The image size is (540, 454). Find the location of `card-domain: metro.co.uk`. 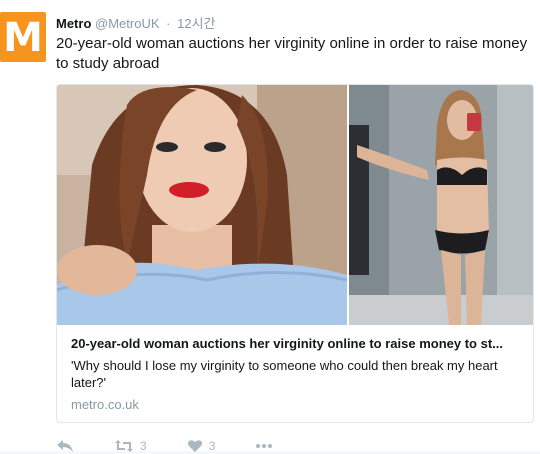

card-domain: metro.co.uk is located at coordinates (105, 404).